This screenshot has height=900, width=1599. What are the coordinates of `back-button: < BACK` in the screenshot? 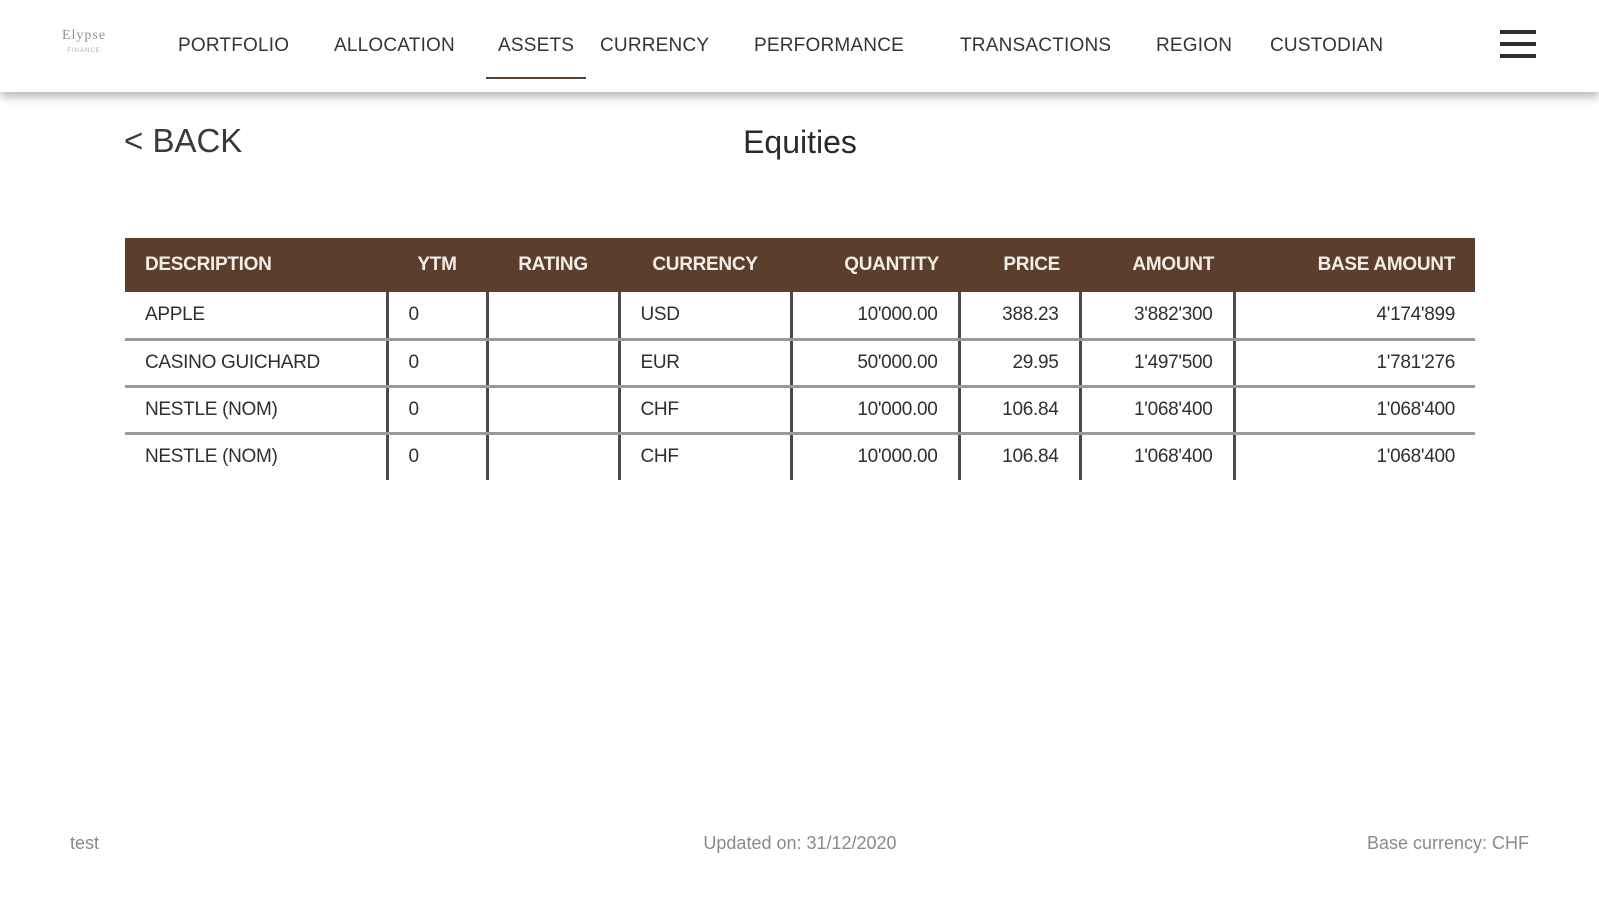 It's located at (183, 141).